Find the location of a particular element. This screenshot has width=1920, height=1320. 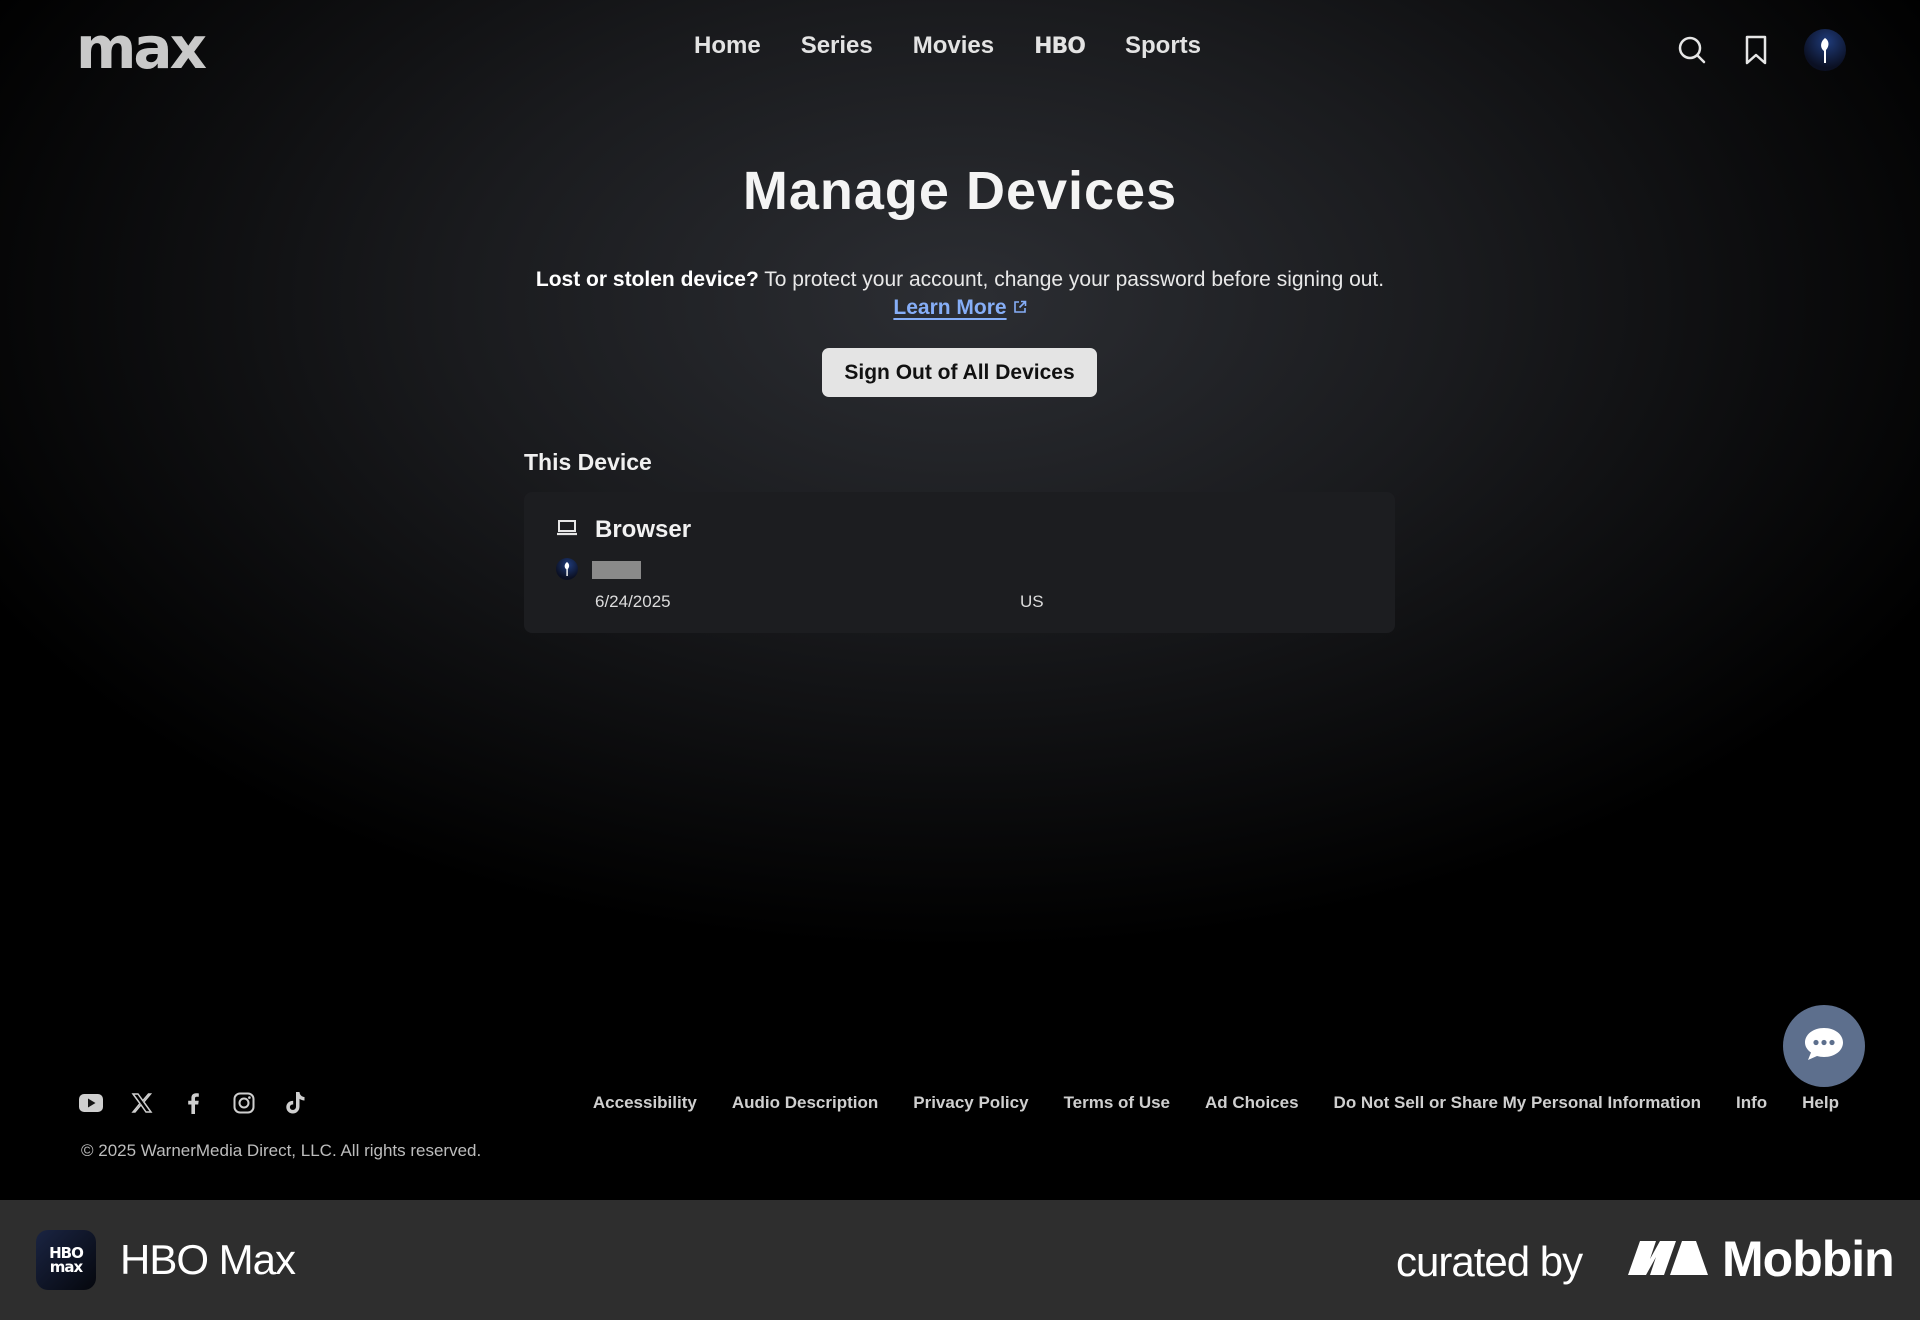

top-header: max Home Series Movies HBO Sports is located at coordinates (960, 50).